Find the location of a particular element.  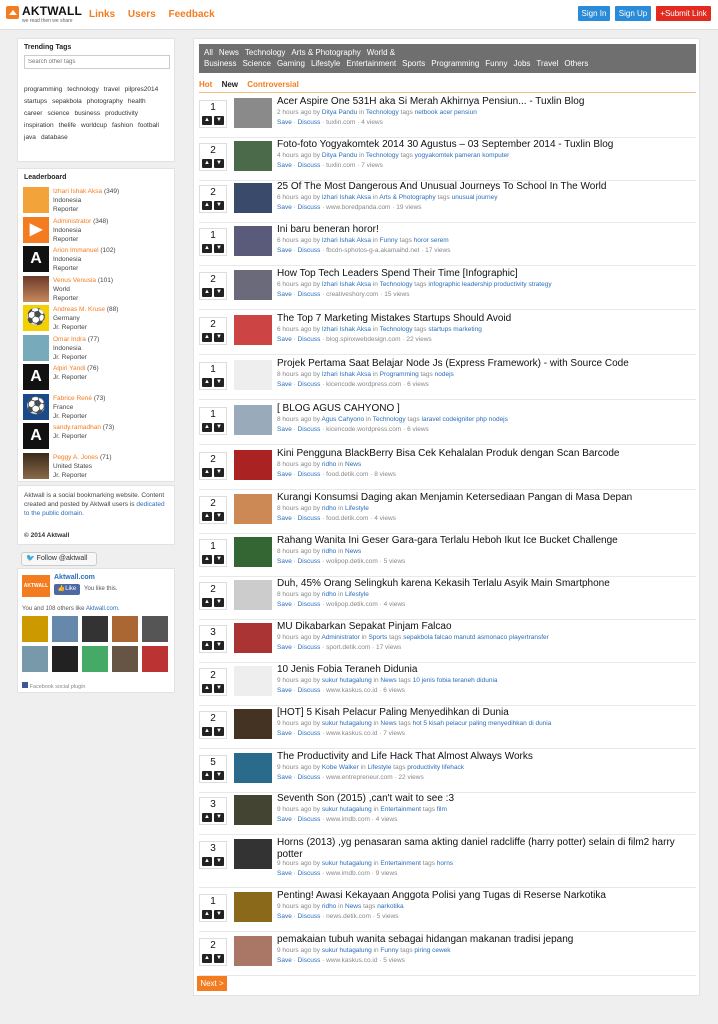

sign-up-button: Sign Up is located at coordinates (633, 13).